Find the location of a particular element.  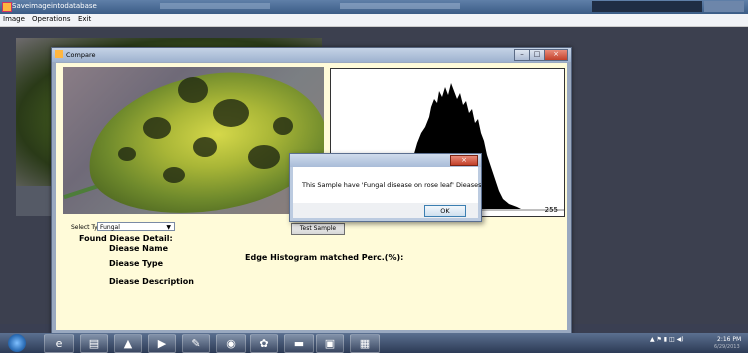

visual-studio-icon: ▦ is located at coordinates (365, 343).